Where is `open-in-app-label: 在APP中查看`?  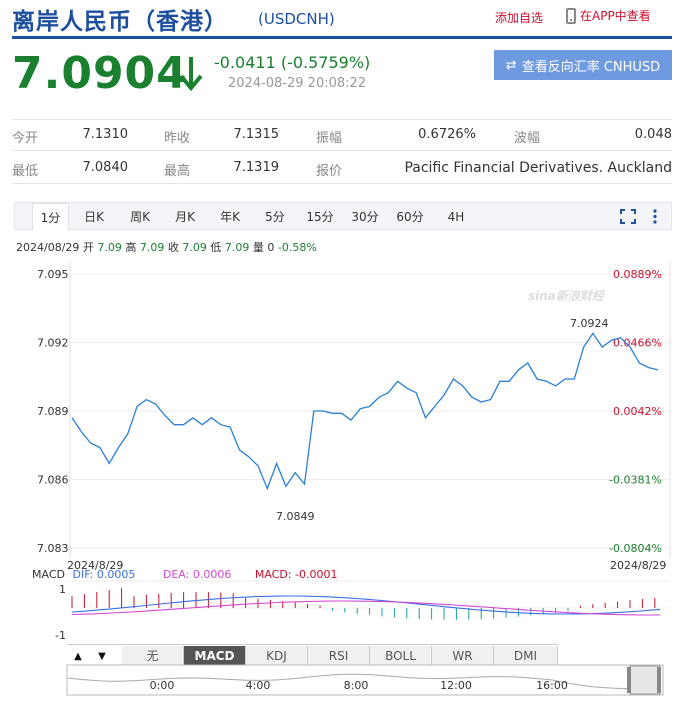 open-in-app-label: 在APP中查看 is located at coordinates (615, 16).